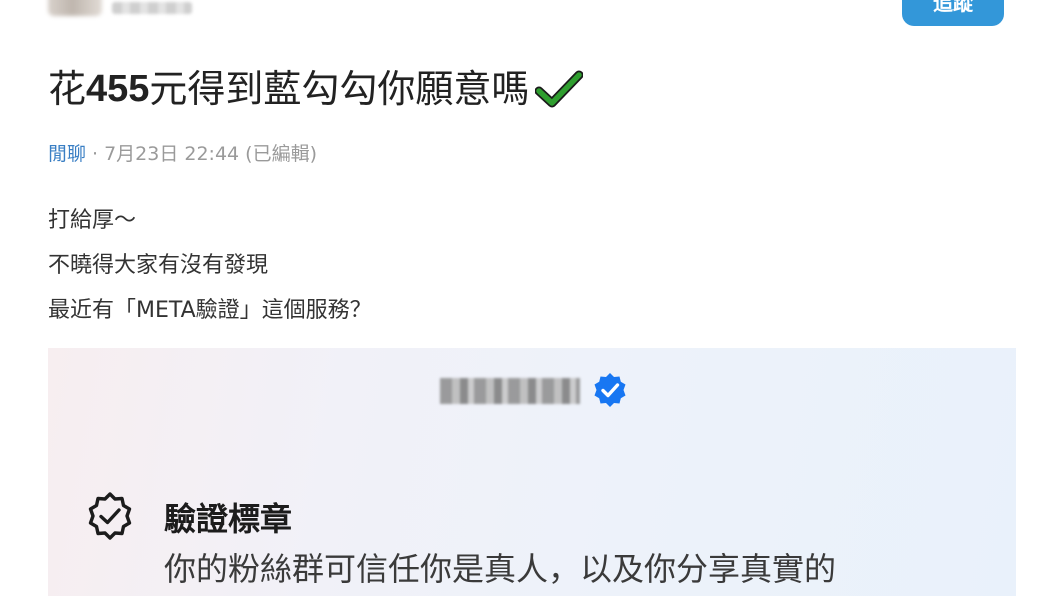 The width and height of the screenshot is (1060, 596). What do you see at coordinates (228, 519) in the screenshot?
I see `feature-title: 驗證標章` at bounding box center [228, 519].